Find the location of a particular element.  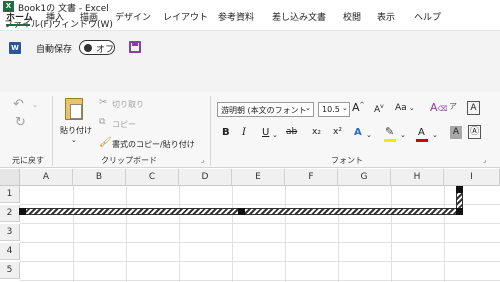

format-painter-label: 書式のコピー/貼り付け is located at coordinates (153, 144).